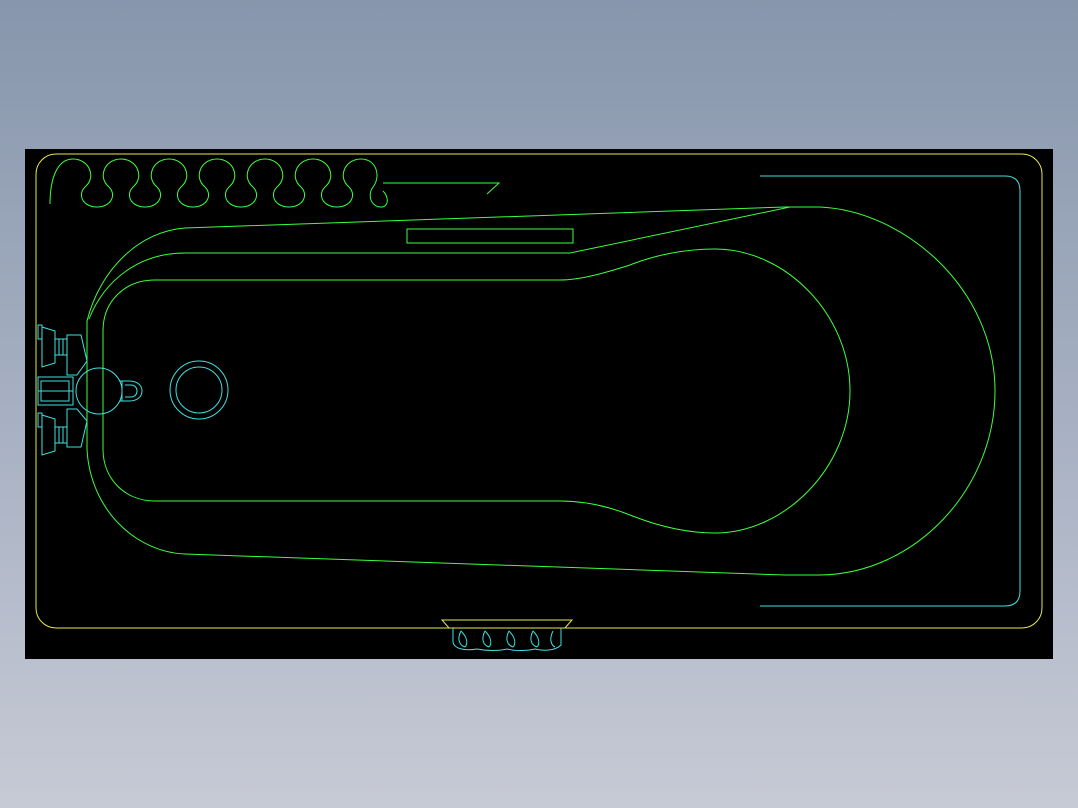 The height and width of the screenshot is (808, 1078). Describe the element at coordinates (90, 390) in the screenshot. I see `faucet-icon` at that location.